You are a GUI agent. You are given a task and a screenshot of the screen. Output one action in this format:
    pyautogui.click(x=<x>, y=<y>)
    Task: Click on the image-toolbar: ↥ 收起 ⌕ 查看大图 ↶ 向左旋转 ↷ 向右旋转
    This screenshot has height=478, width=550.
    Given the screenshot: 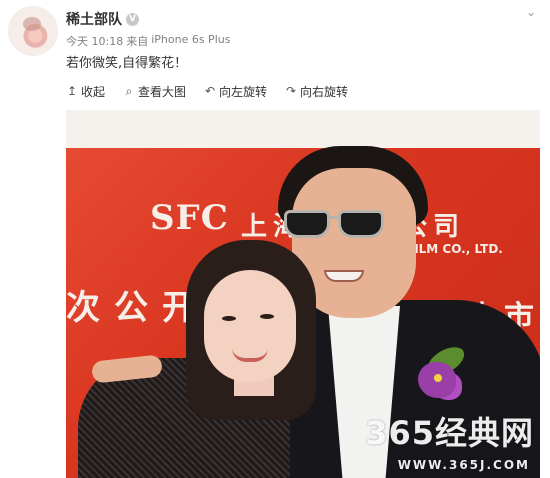 What is the action you would take?
    pyautogui.click(x=207, y=91)
    